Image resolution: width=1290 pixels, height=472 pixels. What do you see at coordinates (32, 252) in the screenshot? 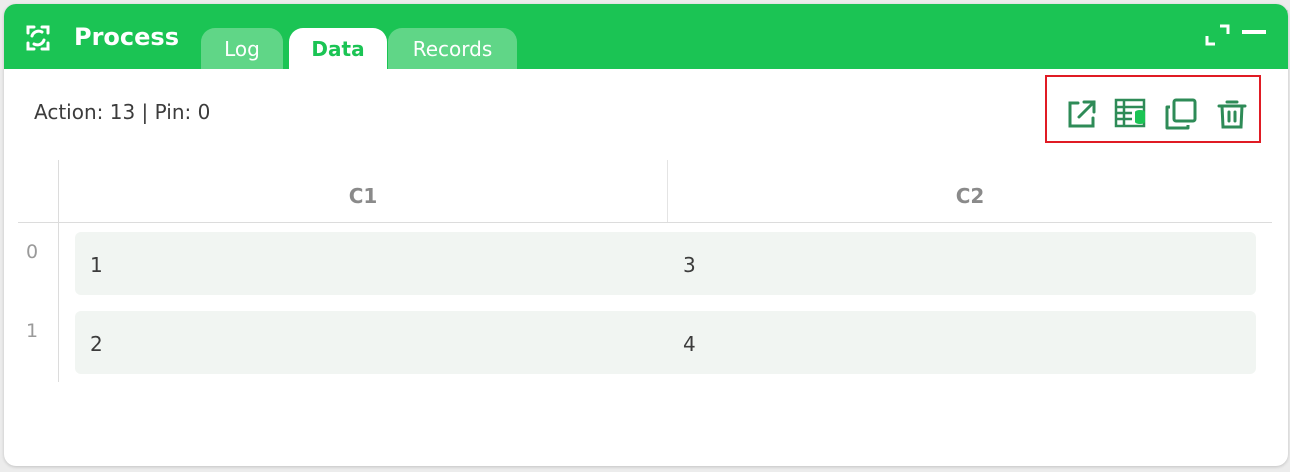
I see `row-index: 0` at bounding box center [32, 252].